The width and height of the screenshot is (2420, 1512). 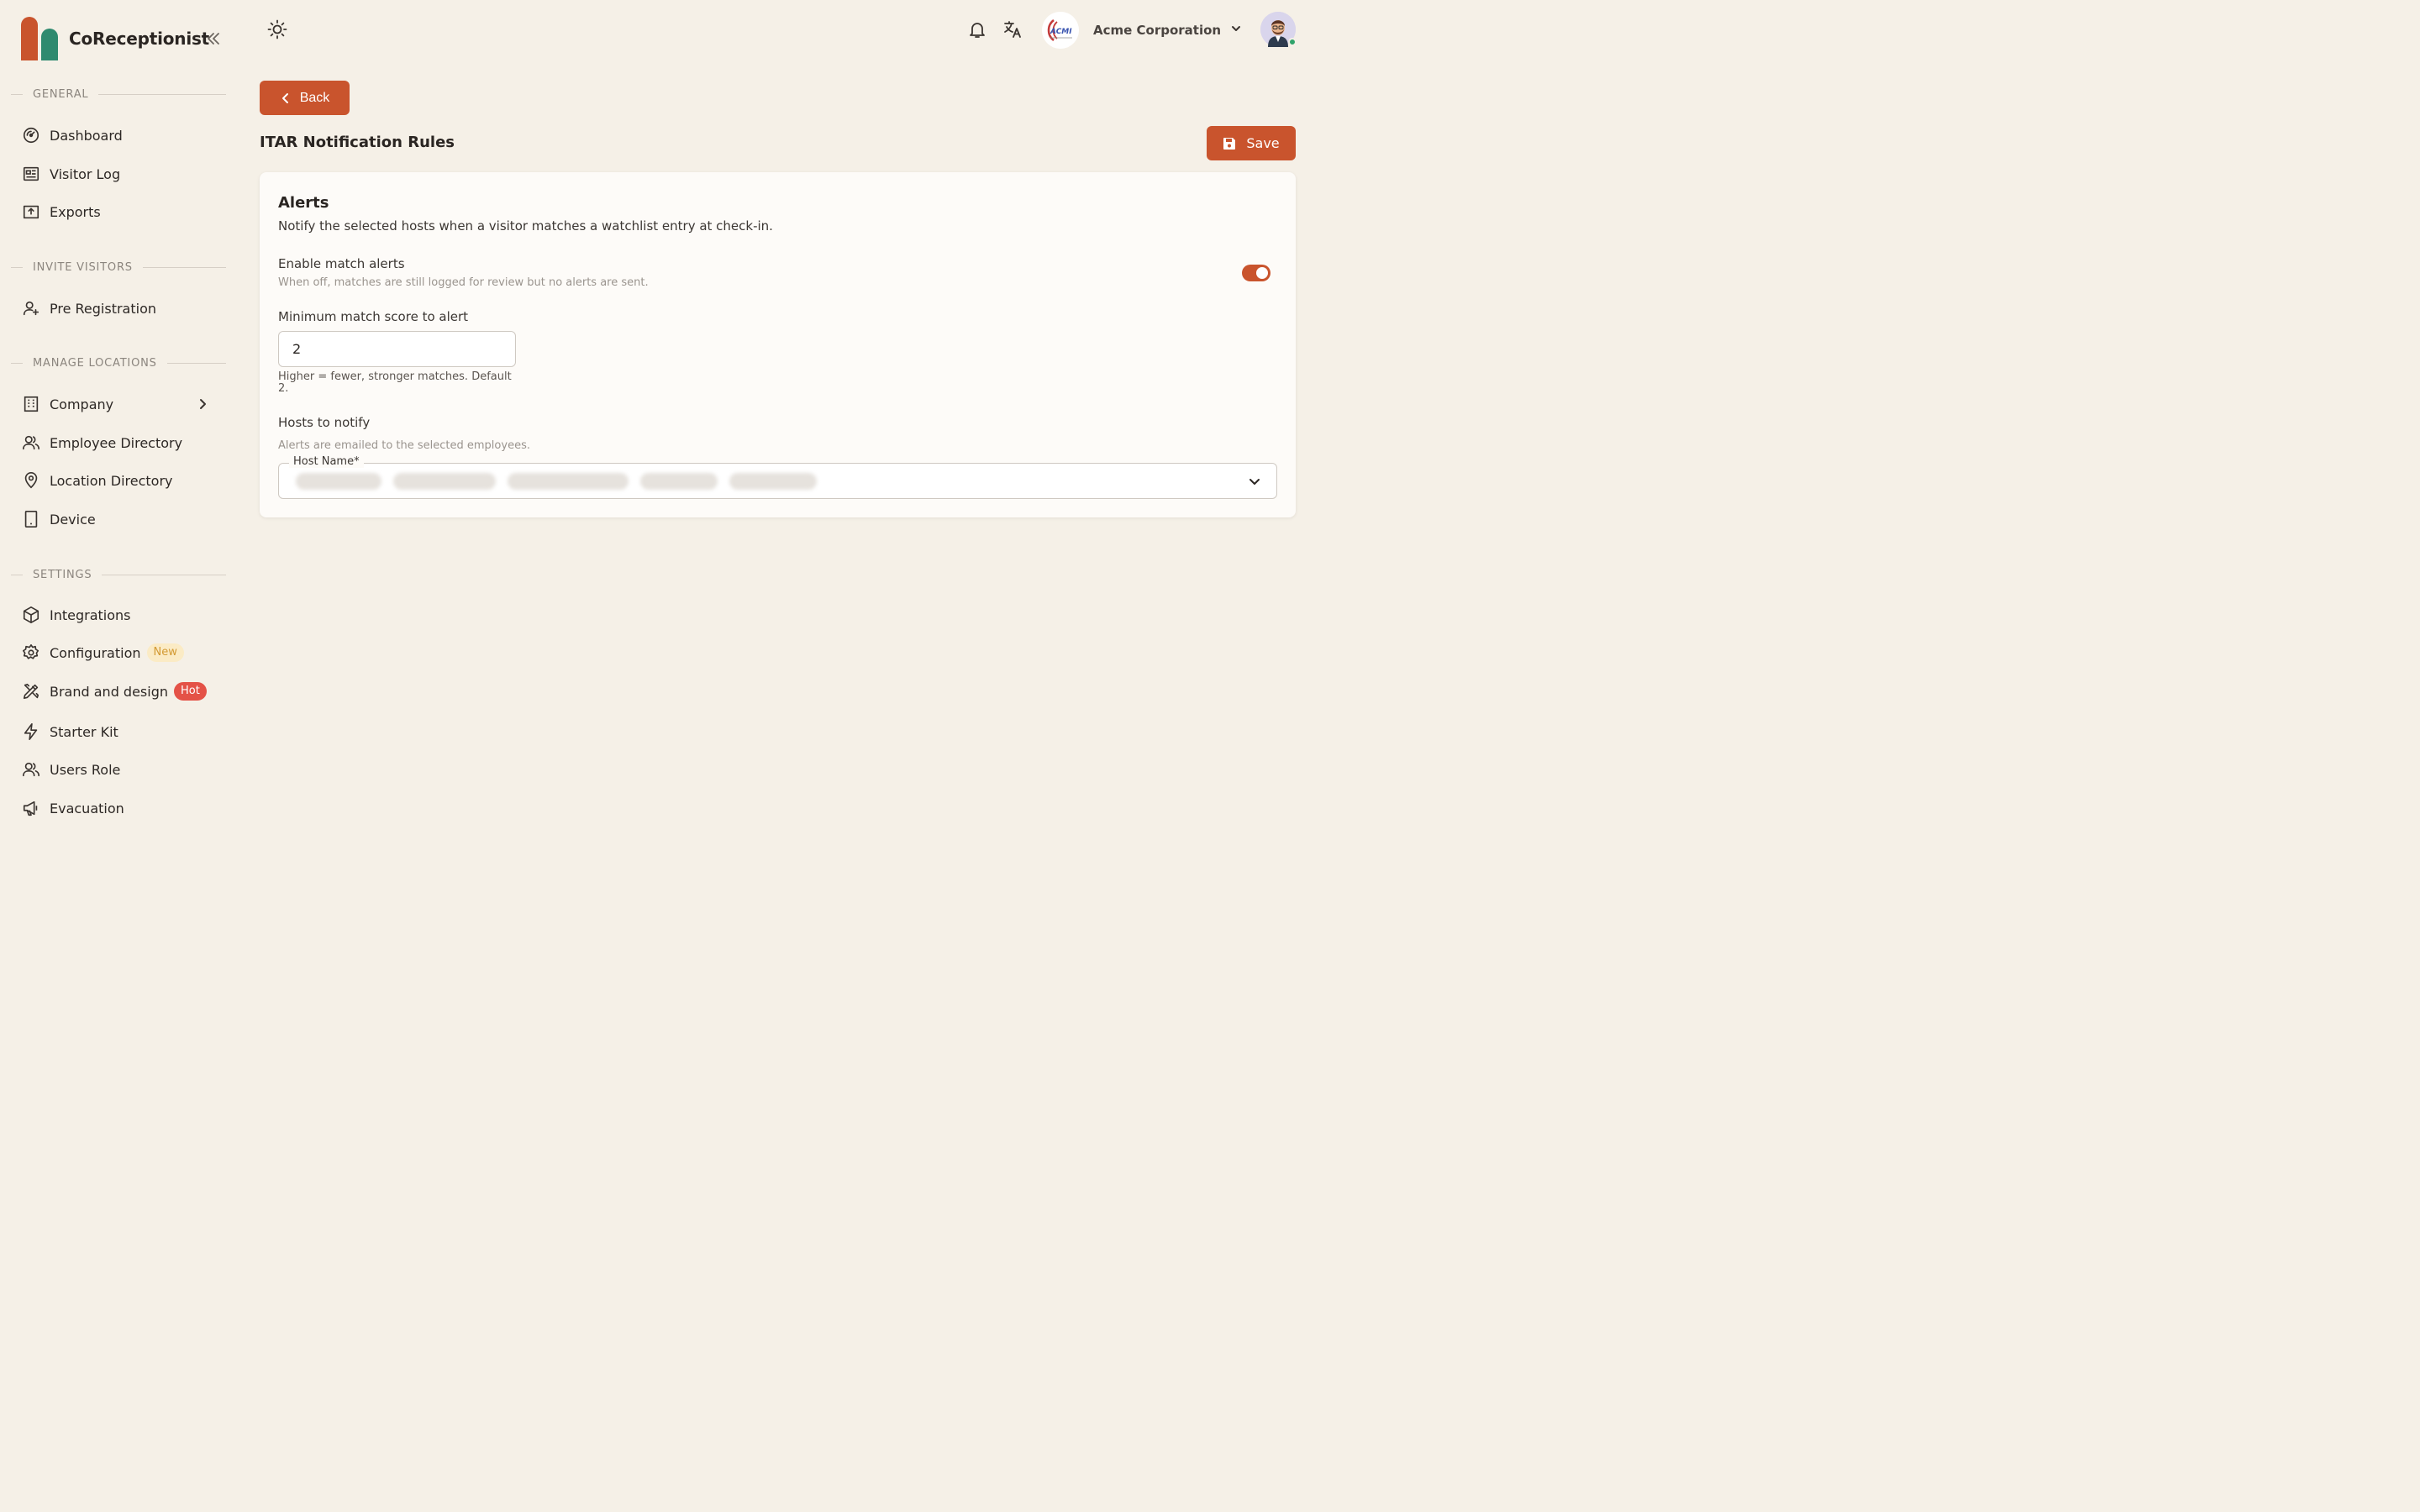 I want to click on brand-logo, so click(x=40, y=38).